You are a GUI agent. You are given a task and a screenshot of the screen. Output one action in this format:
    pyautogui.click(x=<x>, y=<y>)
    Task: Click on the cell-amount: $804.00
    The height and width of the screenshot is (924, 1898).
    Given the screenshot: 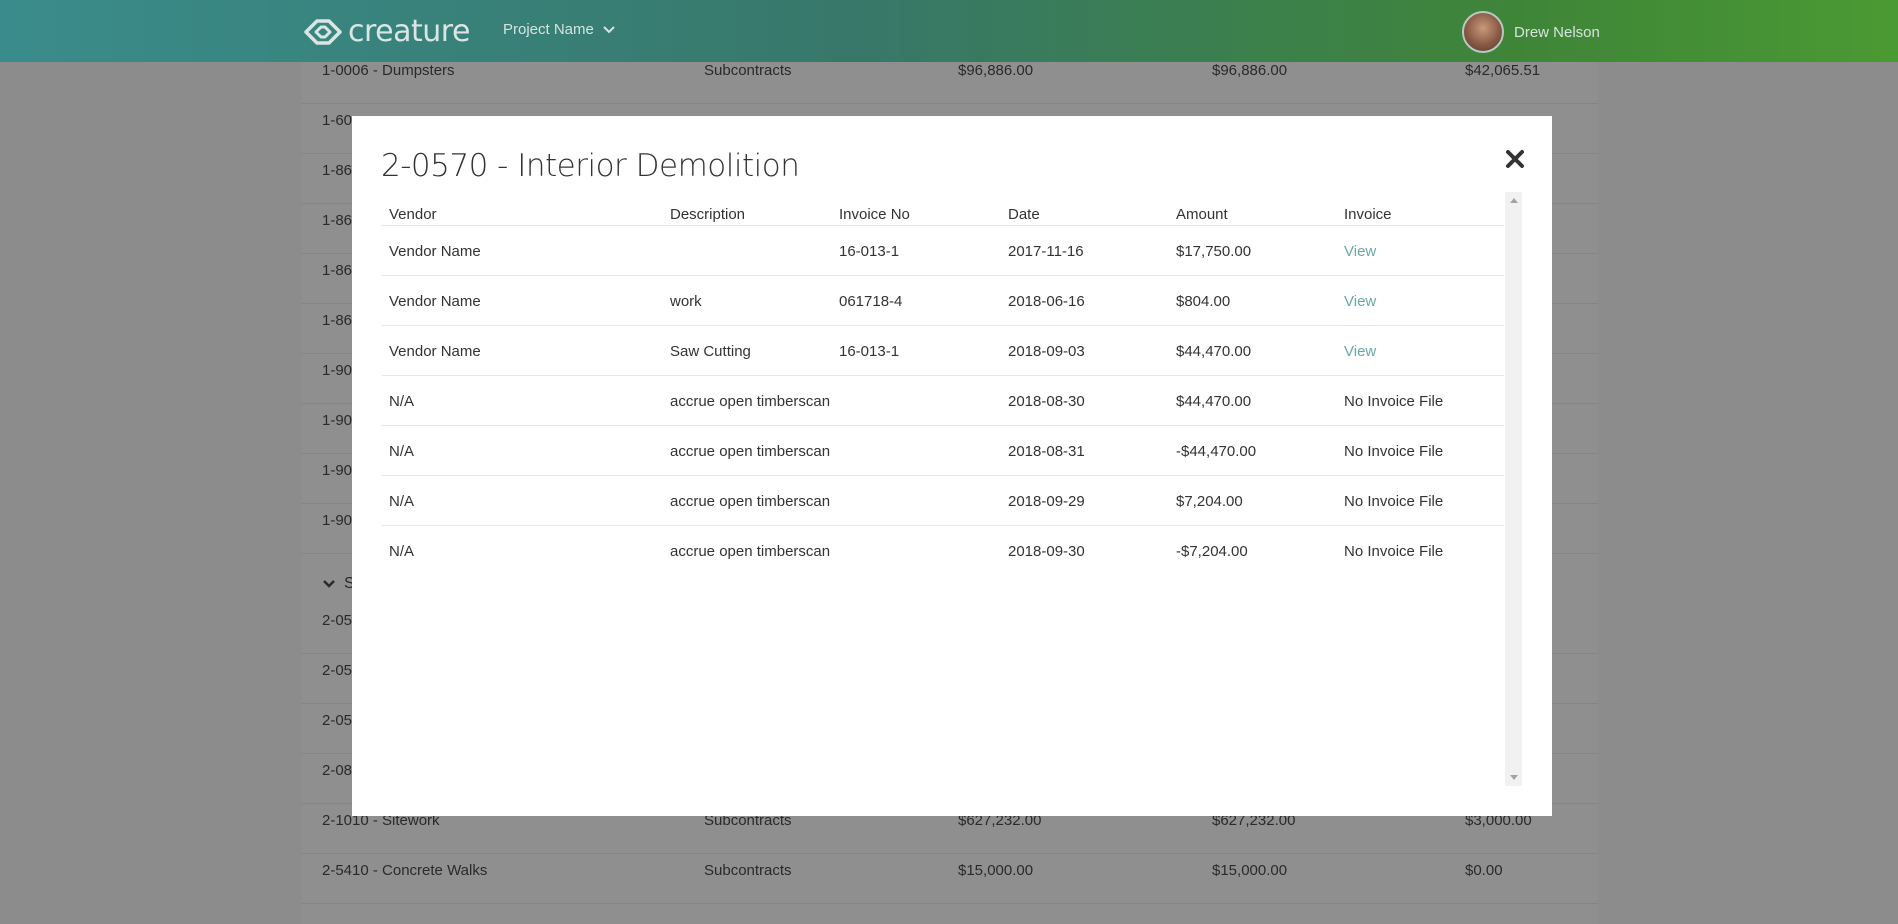 What is the action you would take?
    pyautogui.click(x=1203, y=301)
    